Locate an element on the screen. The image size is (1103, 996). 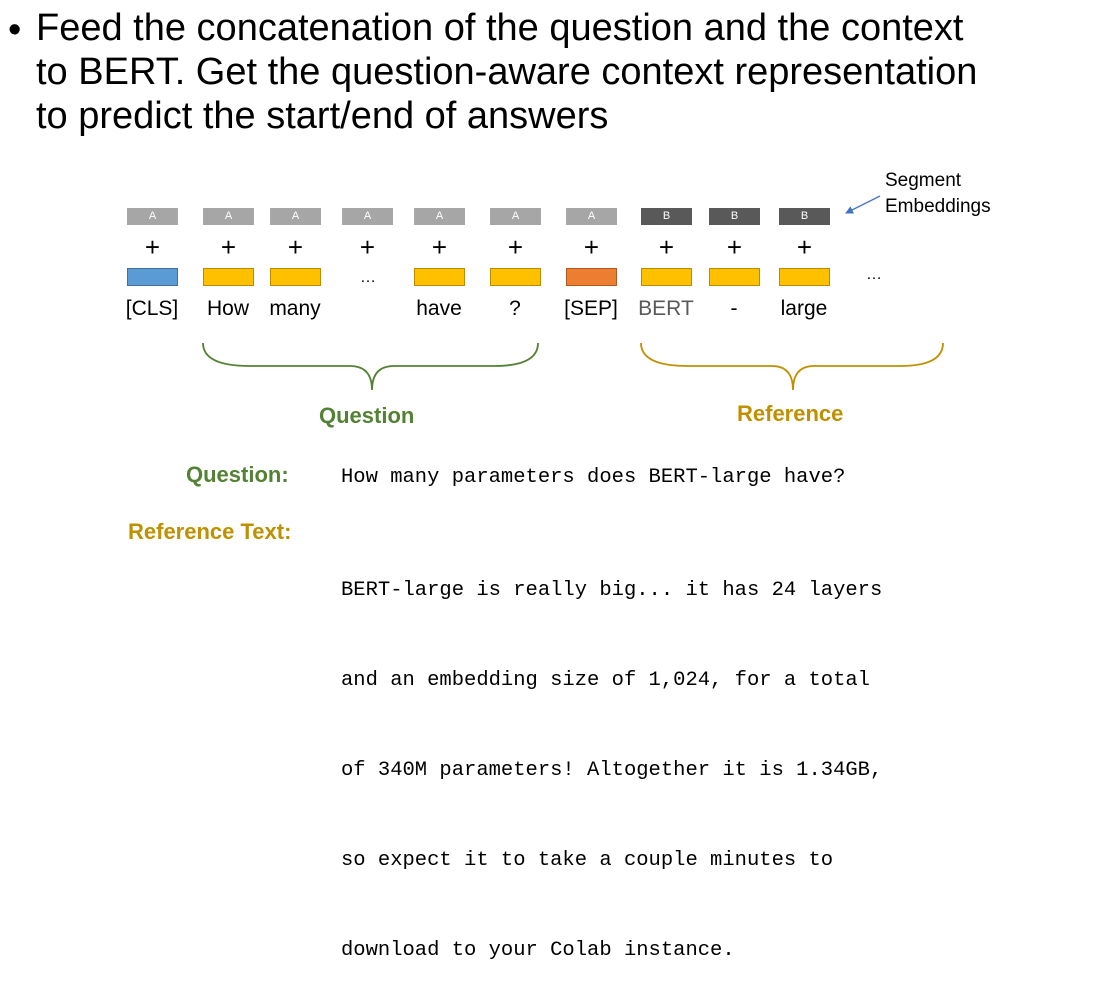
question-label: Question: is located at coordinates (237, 474).